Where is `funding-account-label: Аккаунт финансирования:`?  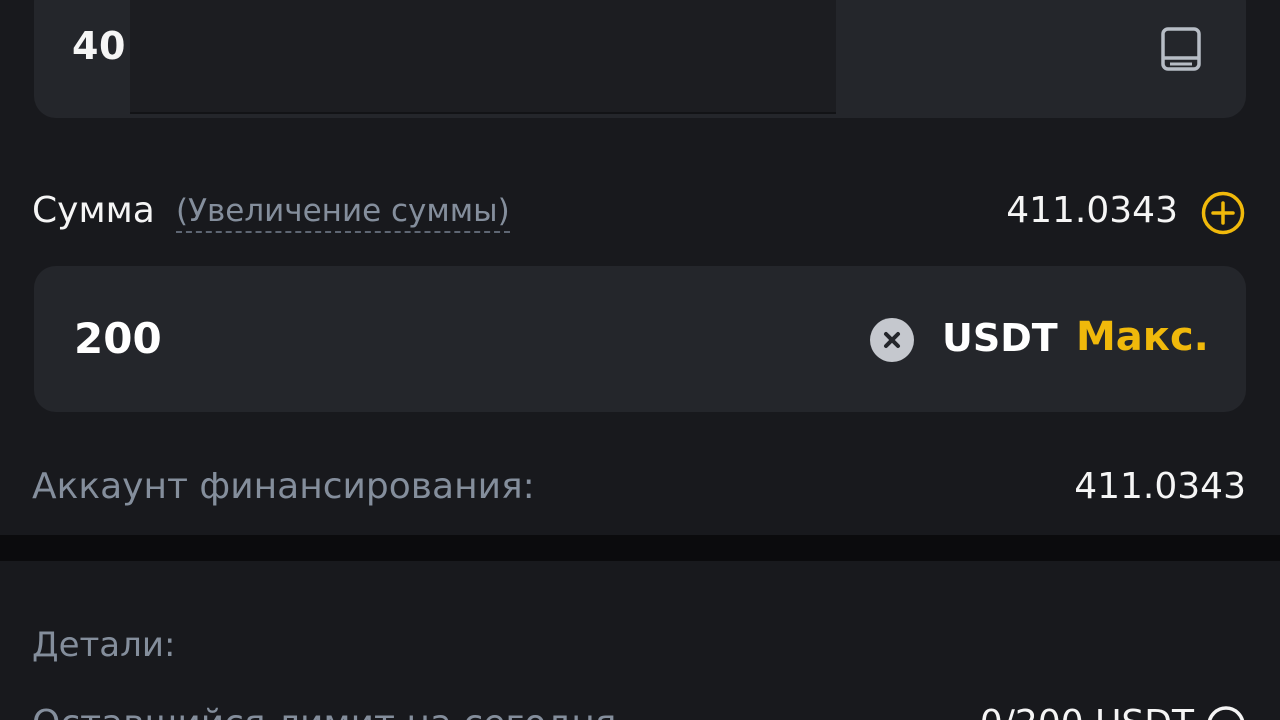
funding-account-label: Аккаунт финансирования: is located at coordinates (283, 486).